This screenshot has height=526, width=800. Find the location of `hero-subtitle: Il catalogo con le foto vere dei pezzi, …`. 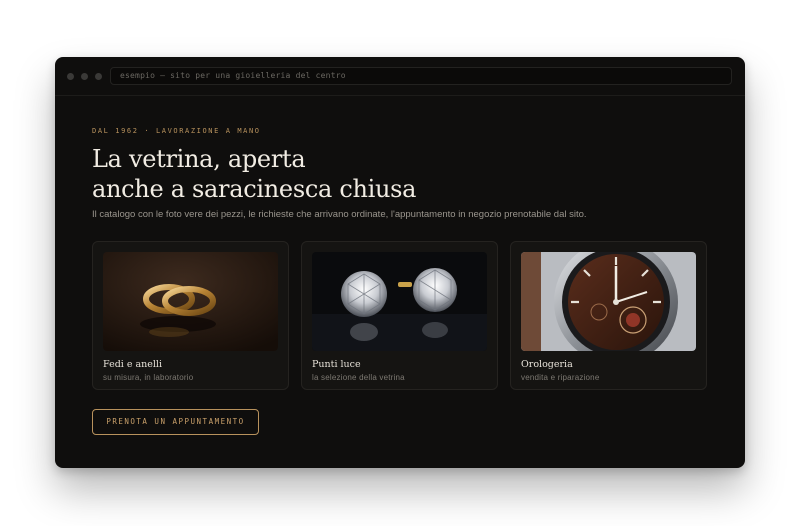

hero-subtitle: Il catalogo con le foto vere dei pezzi, … is located at coordinates (339, 214).